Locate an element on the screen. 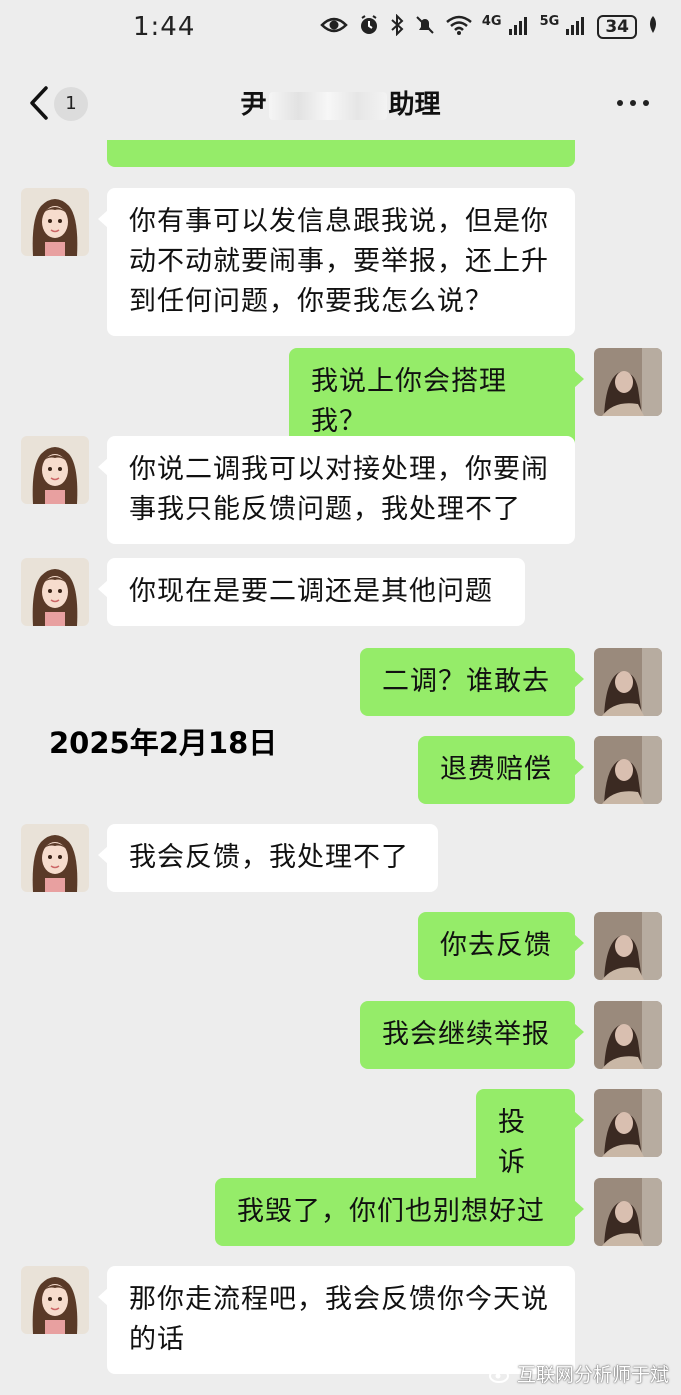  incoming-message-bubble: 我会反馈，我处理不了 is located at coordinates (268, 858).